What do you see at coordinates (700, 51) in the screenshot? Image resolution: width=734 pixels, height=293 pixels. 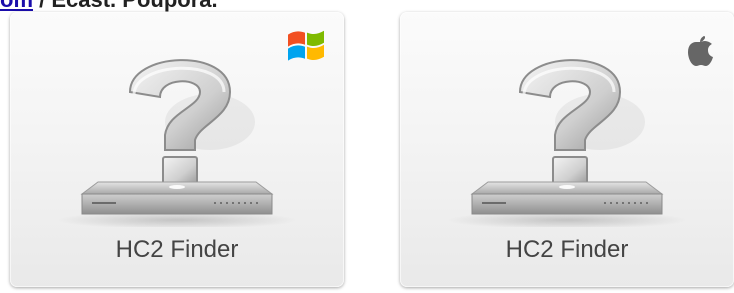 I see `apple-logo-icon` at bounding box center [700, 51].